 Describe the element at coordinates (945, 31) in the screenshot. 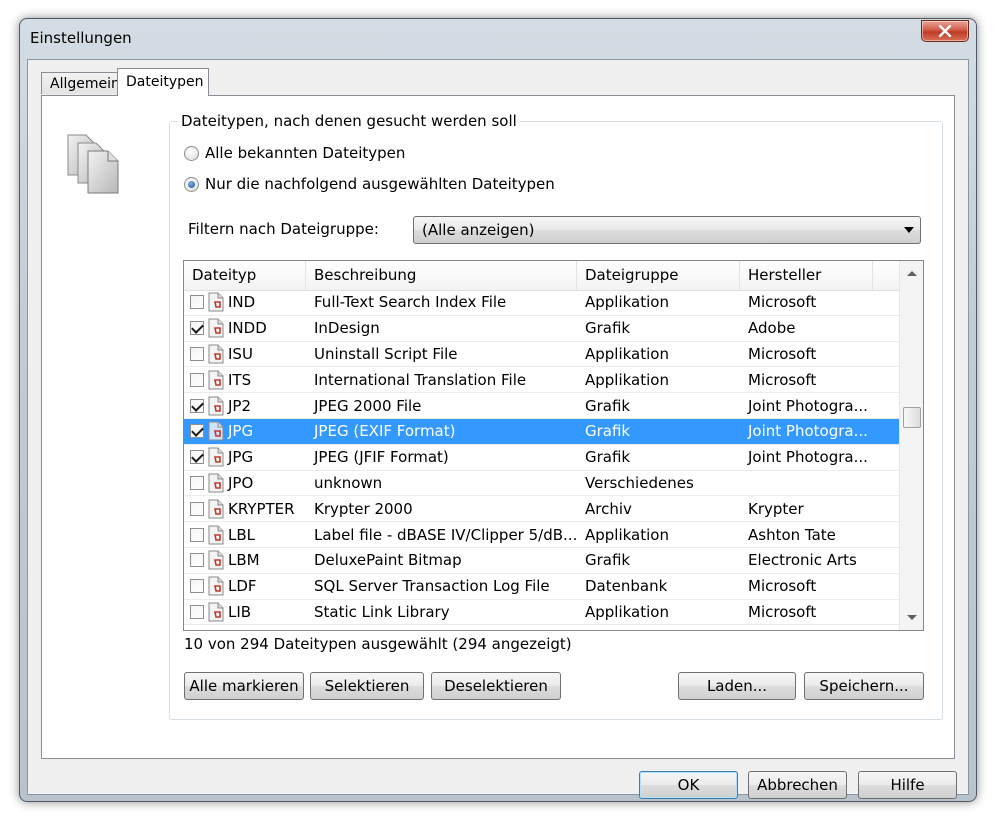

I see `close-button` at that location.